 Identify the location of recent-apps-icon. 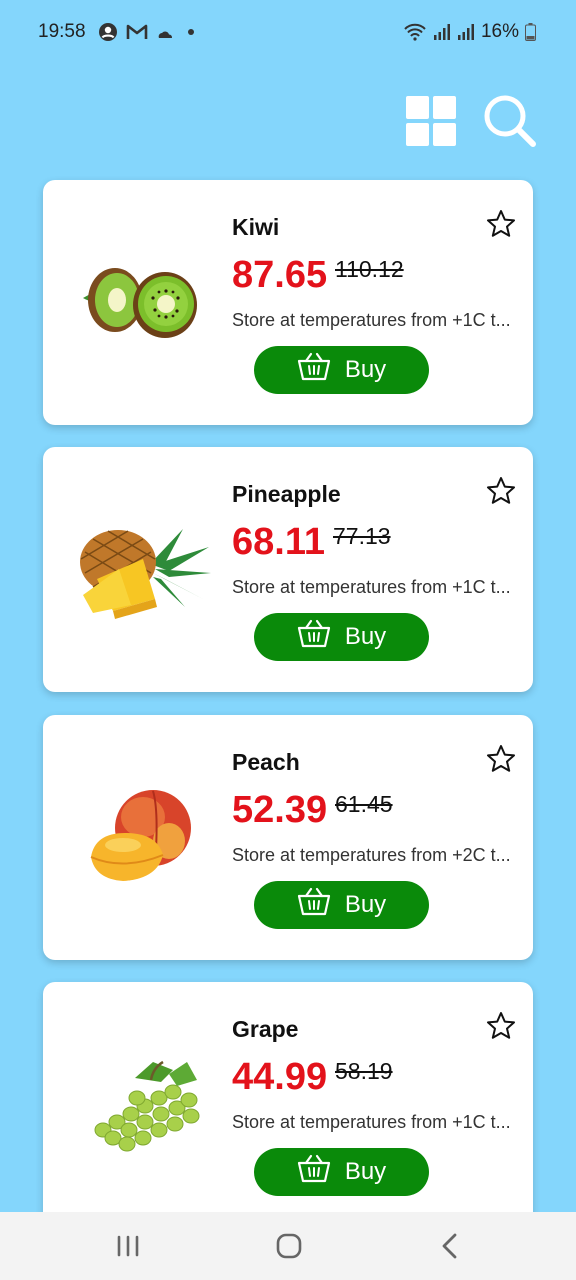
(128, 1246).